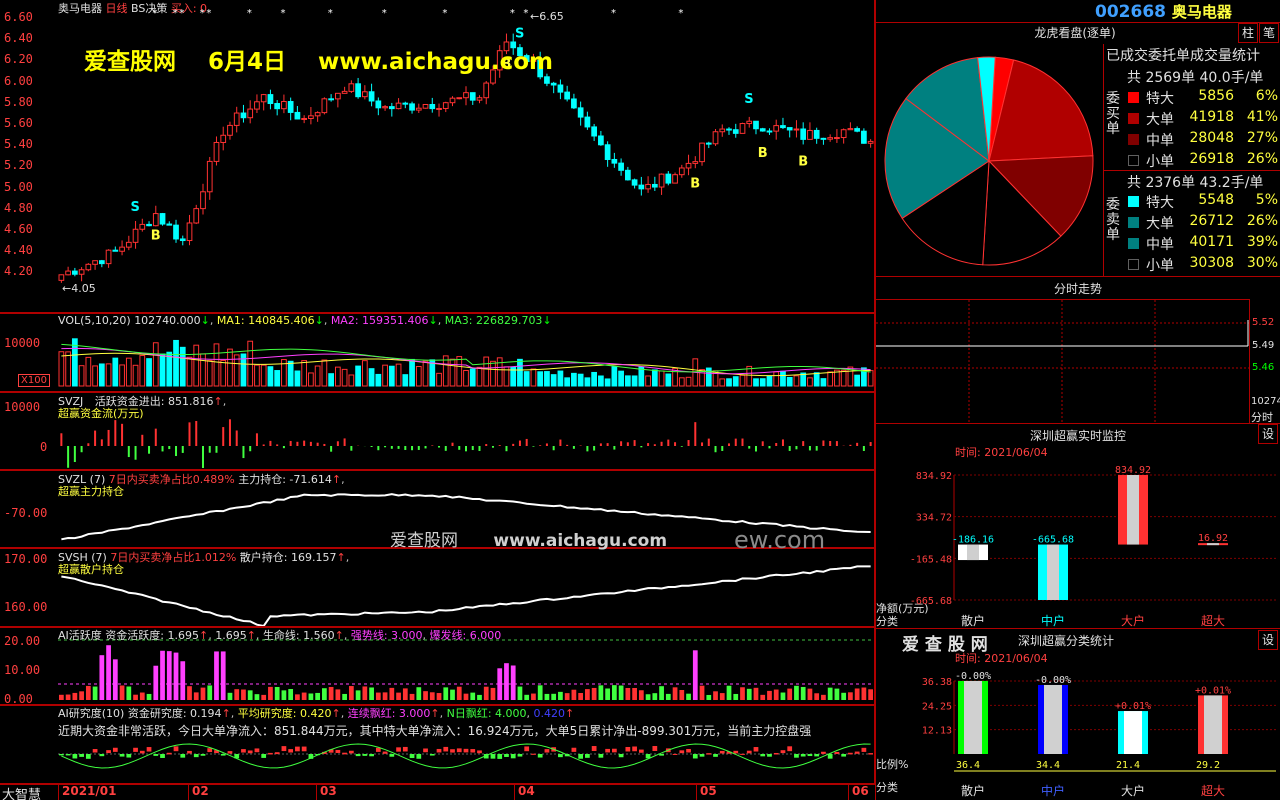 Image resolution: width=1280 pixels, height=800 pixels. What do you see at coordinates (989, 161) in the screenshot?
I see `dragon-pie-chart` at bounding box center [989, 161].